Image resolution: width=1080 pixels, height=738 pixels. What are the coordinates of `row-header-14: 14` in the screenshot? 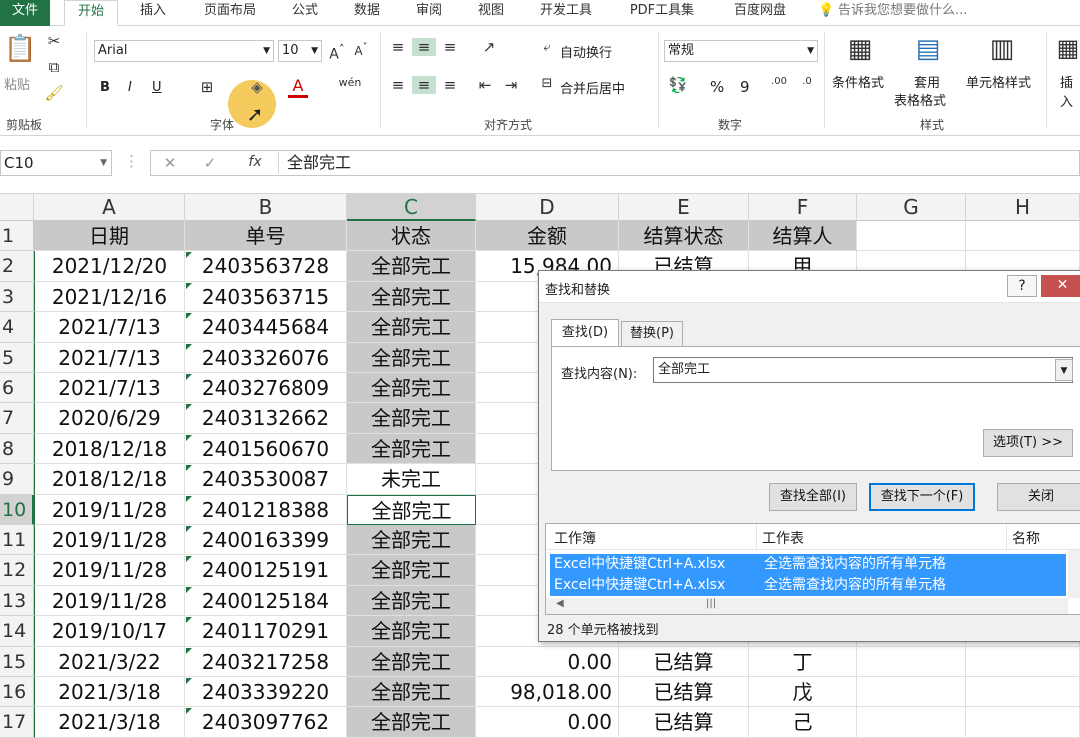 It's located at (17, 631).